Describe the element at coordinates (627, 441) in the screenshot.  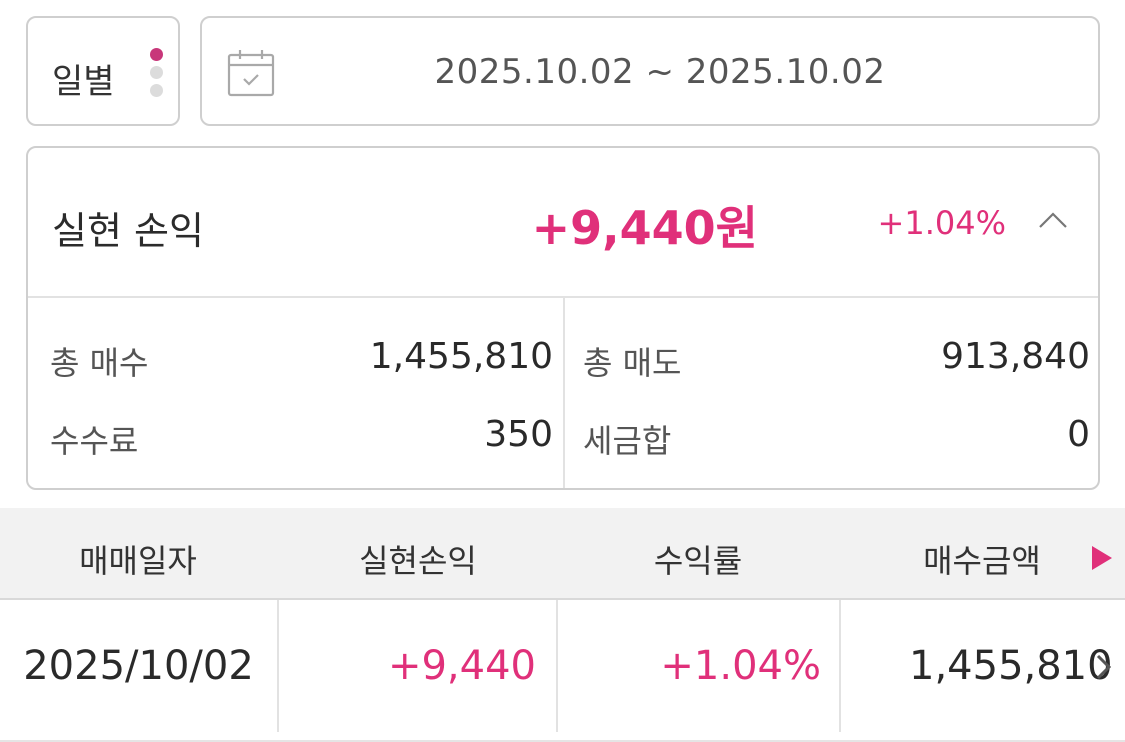
I see `tax-label: 세금합` at that location.